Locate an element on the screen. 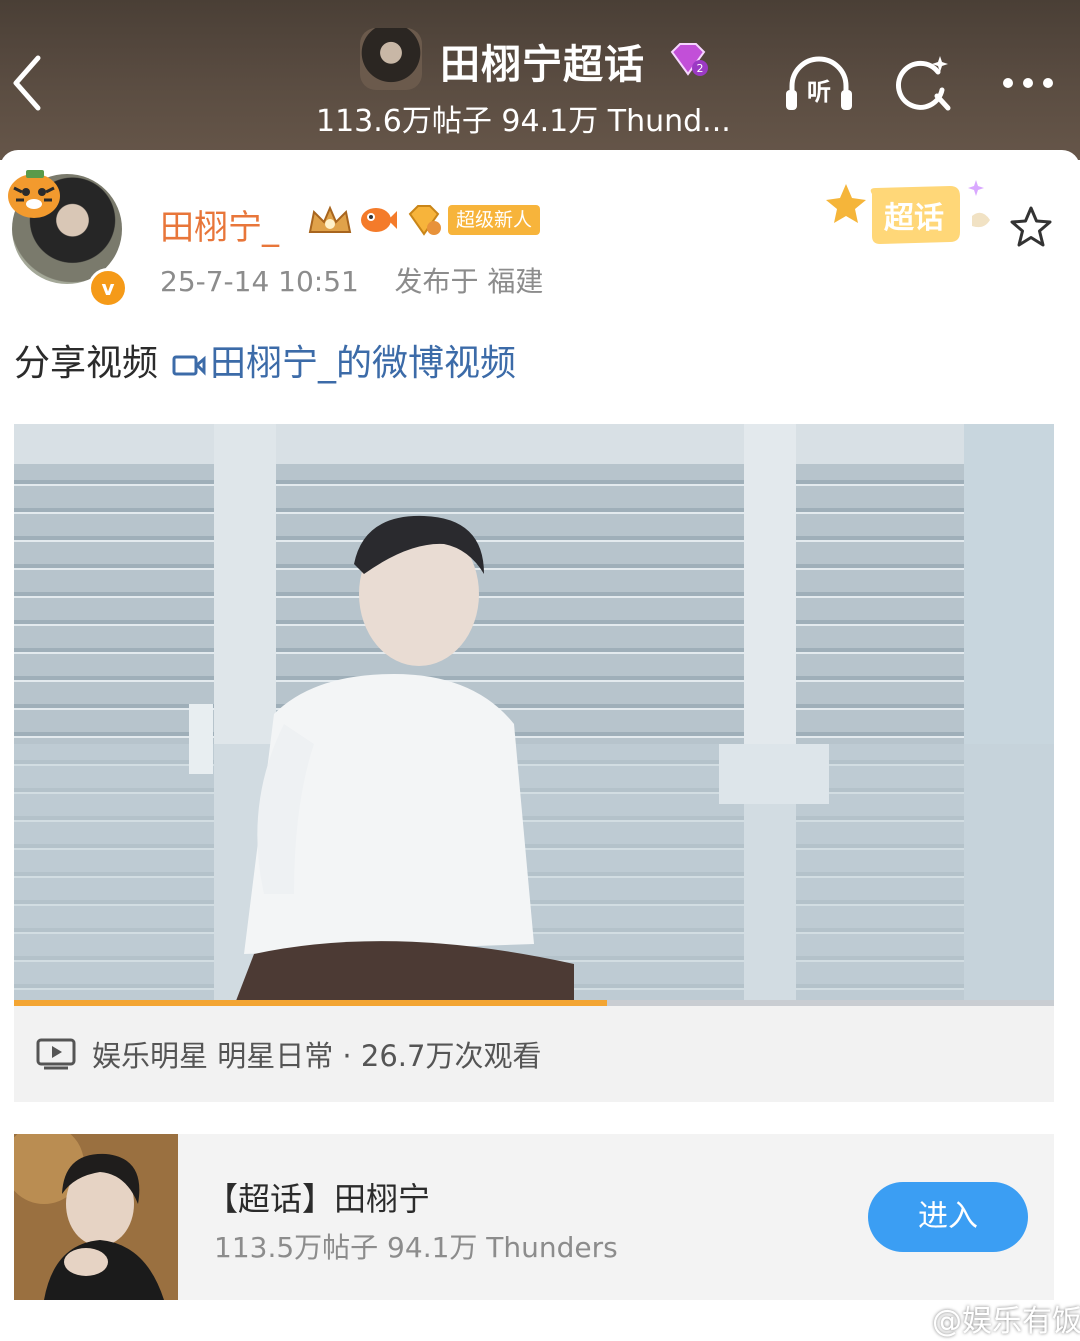 This screenshot has width=1080, height=1341. post-text: 分享视频 田栩宁_的微博视频 is located at coordinates (265, 360).